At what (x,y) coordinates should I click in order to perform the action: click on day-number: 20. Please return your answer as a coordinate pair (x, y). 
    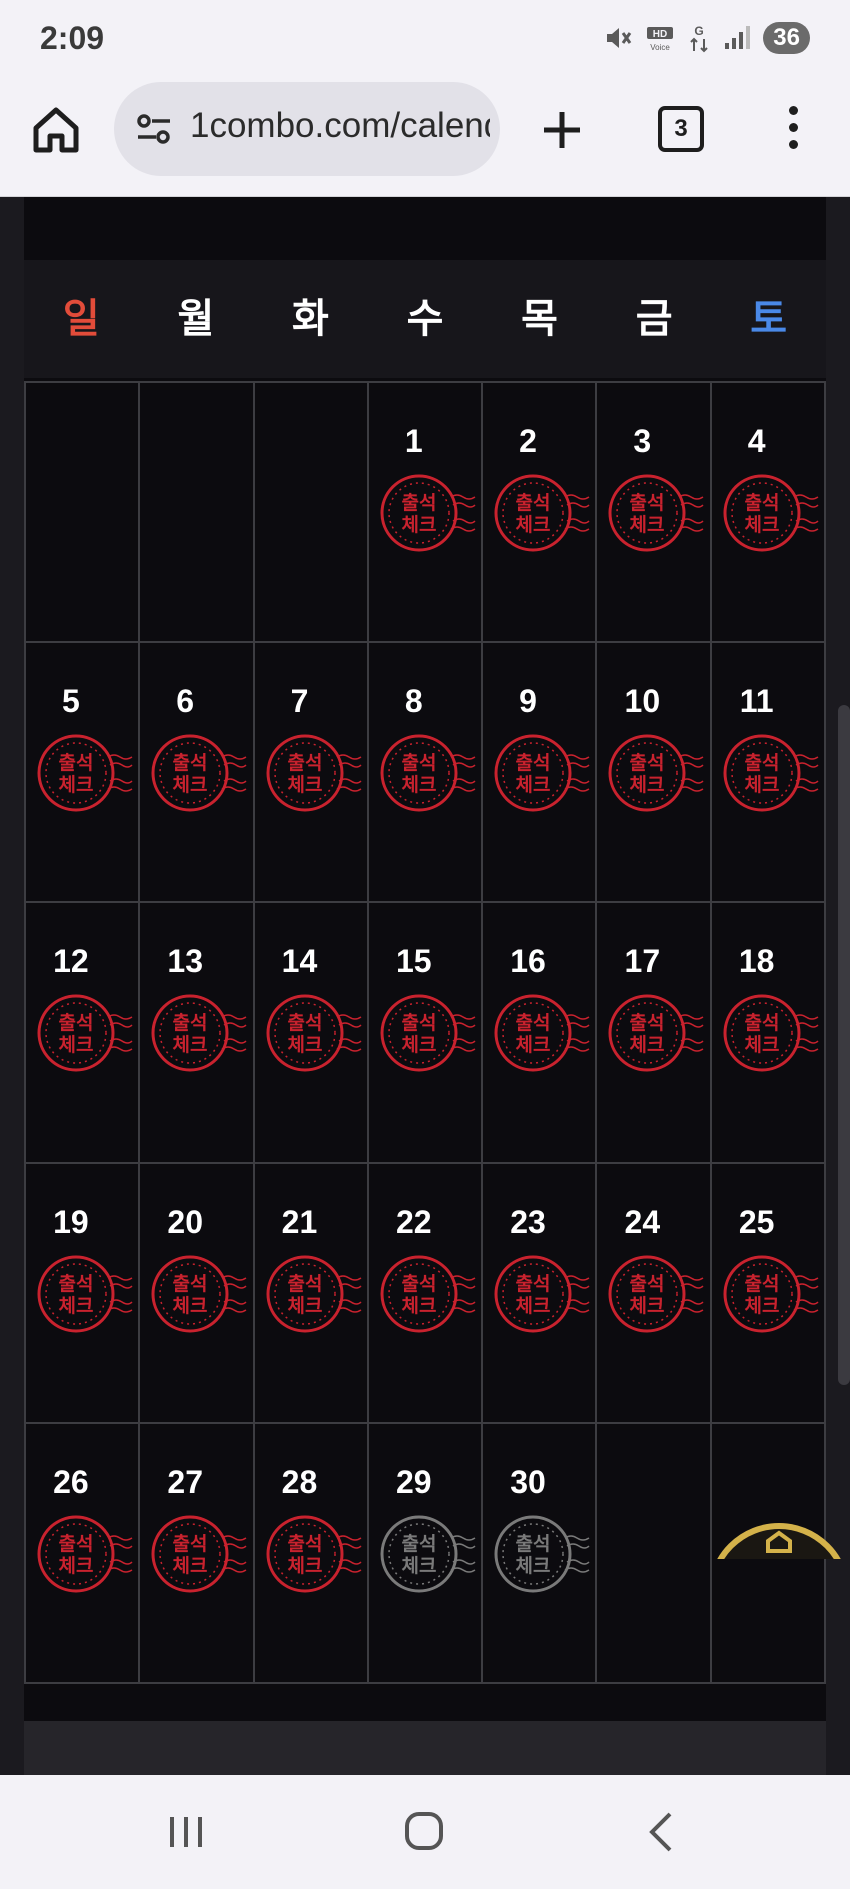
    Looking at the image, I should click on (185, 1221).